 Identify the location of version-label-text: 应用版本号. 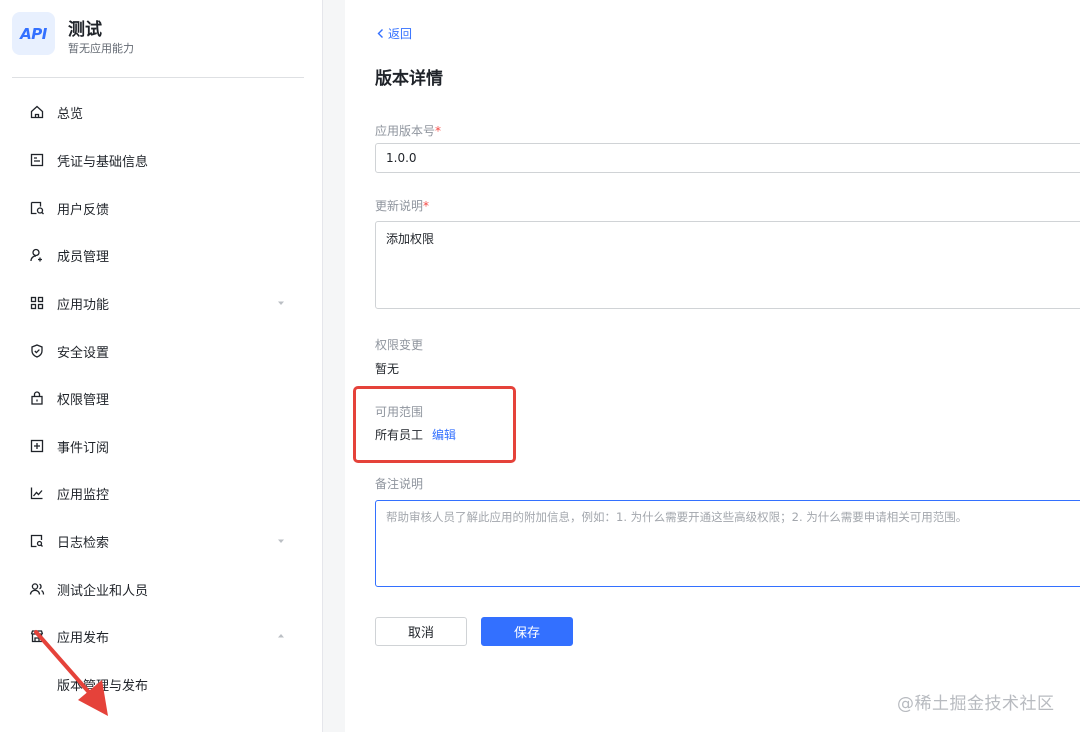
(405, 131).